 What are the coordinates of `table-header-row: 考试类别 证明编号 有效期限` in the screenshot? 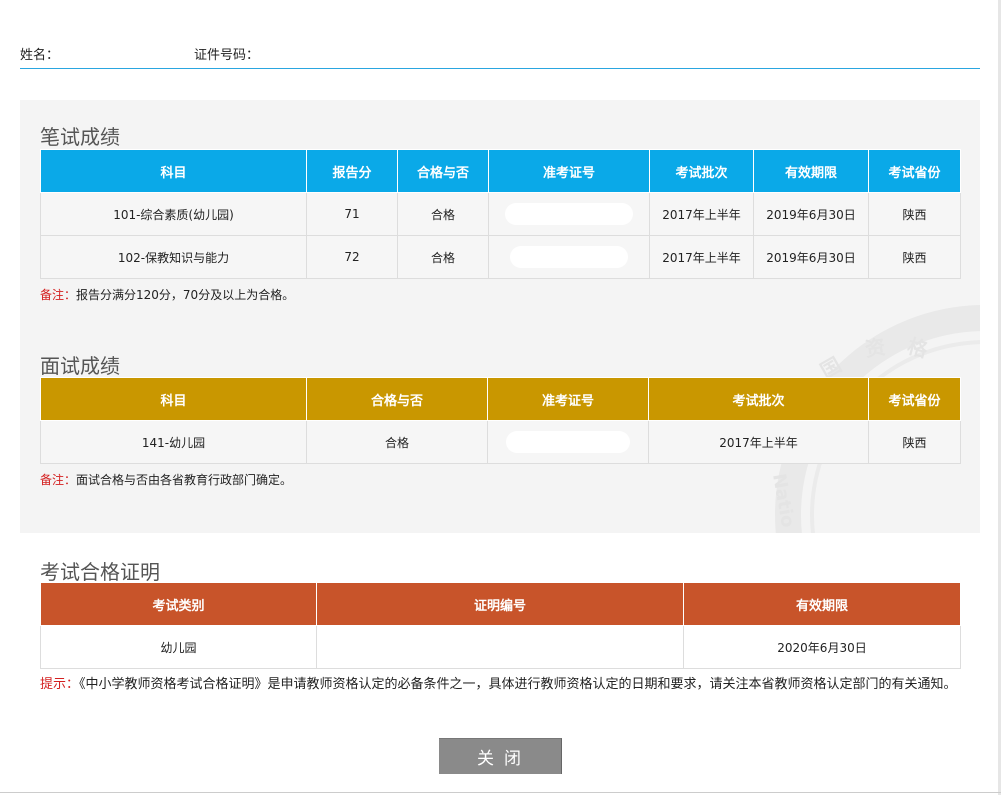 It's located at (500, 604).